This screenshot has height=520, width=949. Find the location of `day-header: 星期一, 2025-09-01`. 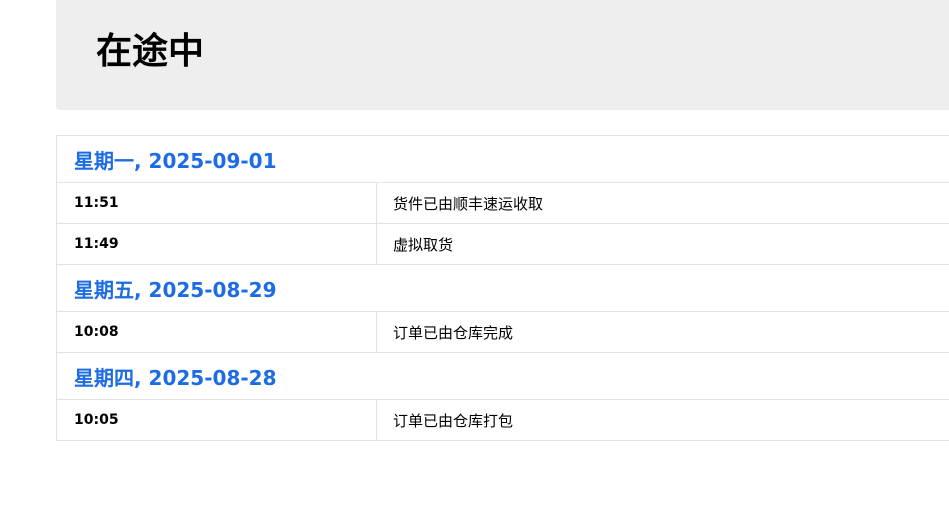

day-header: 星期一, 2025-09-01 is located at coordinates (502, 159).